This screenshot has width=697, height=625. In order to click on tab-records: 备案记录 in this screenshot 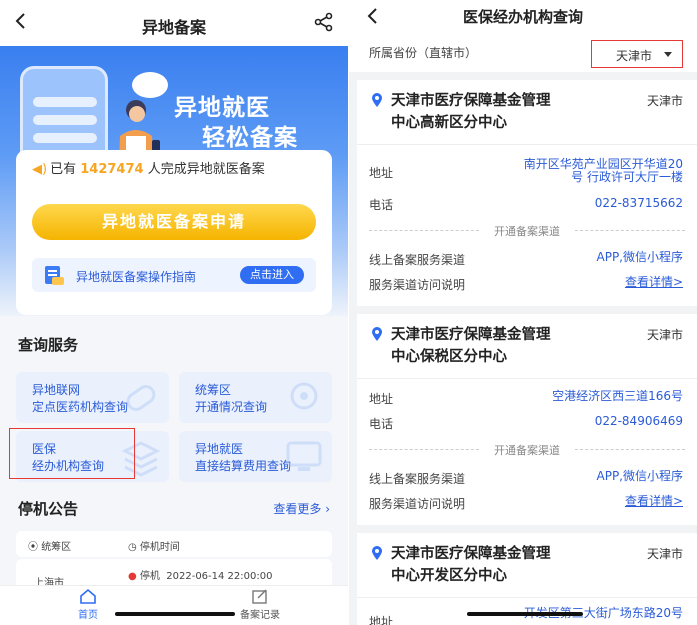, I will do `click(260, 604)`.